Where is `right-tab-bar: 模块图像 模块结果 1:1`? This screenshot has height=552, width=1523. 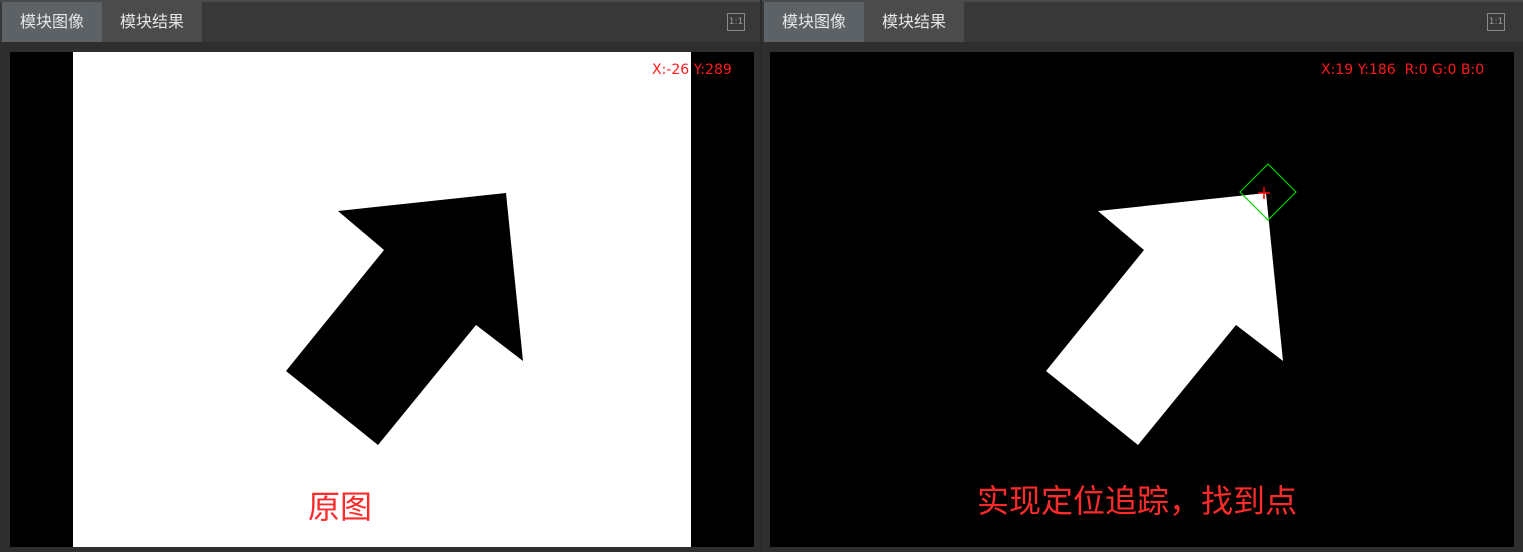
right-tab-bar: 模块图像 模块结果 1:1 is located at coordinates (1142, 22).